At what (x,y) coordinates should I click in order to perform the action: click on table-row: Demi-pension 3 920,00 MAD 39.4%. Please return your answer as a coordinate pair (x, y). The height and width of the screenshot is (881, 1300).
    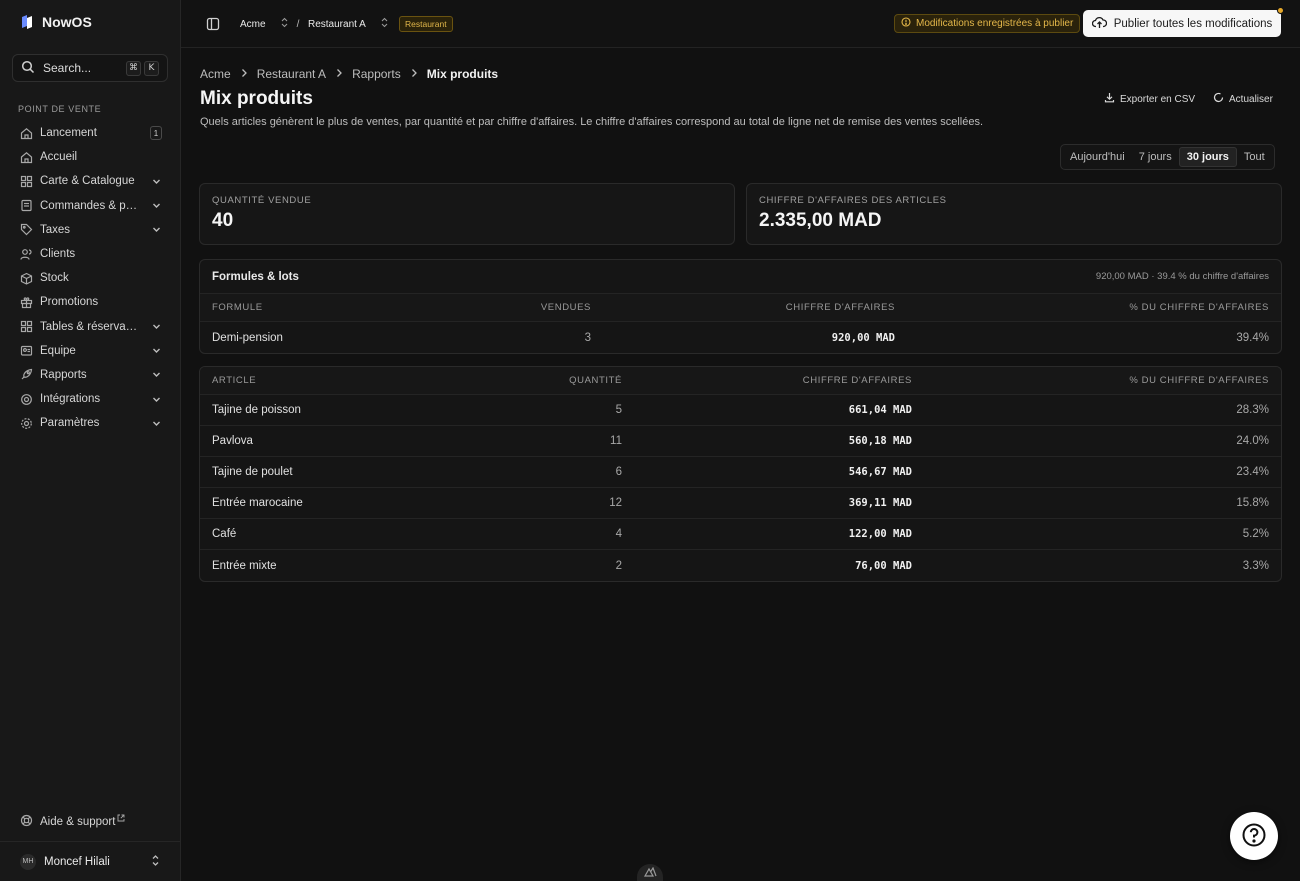
    Looking at the image, I should click on (740, 337).